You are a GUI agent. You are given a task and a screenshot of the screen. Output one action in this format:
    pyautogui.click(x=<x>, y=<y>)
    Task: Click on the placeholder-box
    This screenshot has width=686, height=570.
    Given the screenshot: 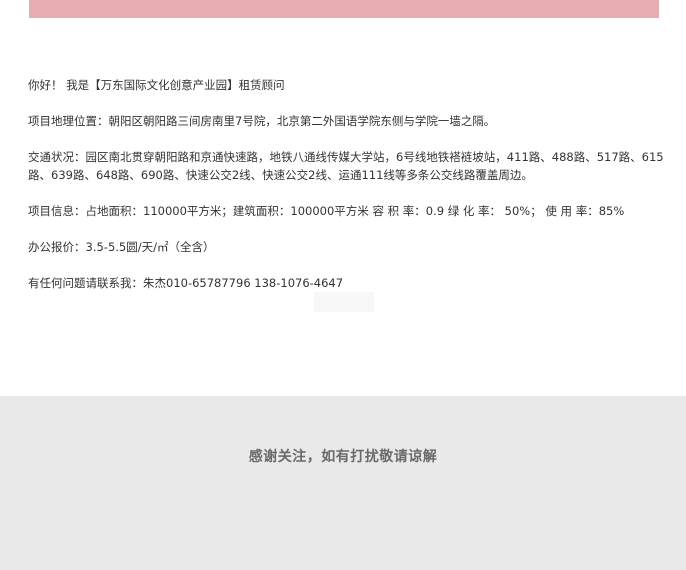 What is the action you would take?
    pyautogui.click(x=344, y=302)
    